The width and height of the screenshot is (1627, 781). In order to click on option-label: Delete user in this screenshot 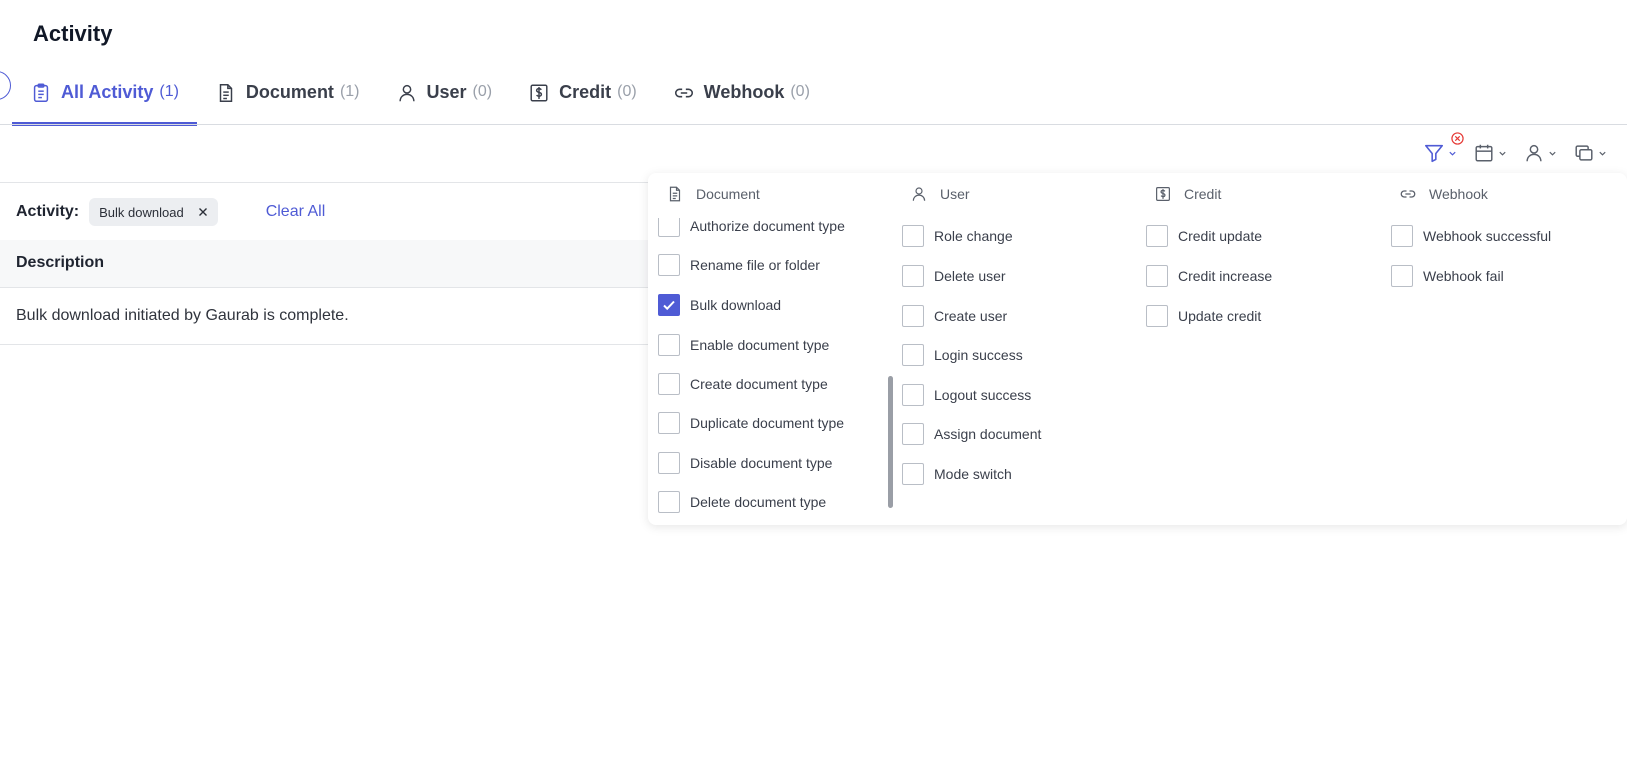, I will do `click(970, 276)`.